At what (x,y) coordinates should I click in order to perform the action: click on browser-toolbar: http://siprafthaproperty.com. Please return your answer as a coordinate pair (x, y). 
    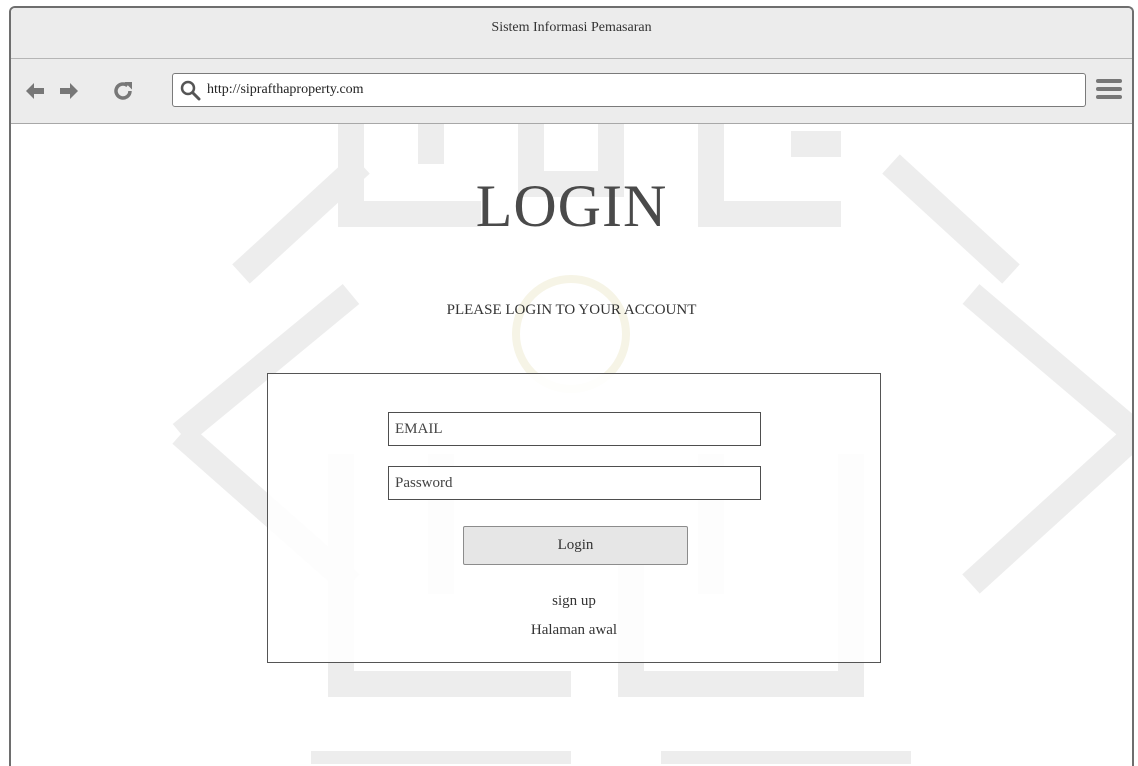
    Looking at the image, I should click on (571, 91).